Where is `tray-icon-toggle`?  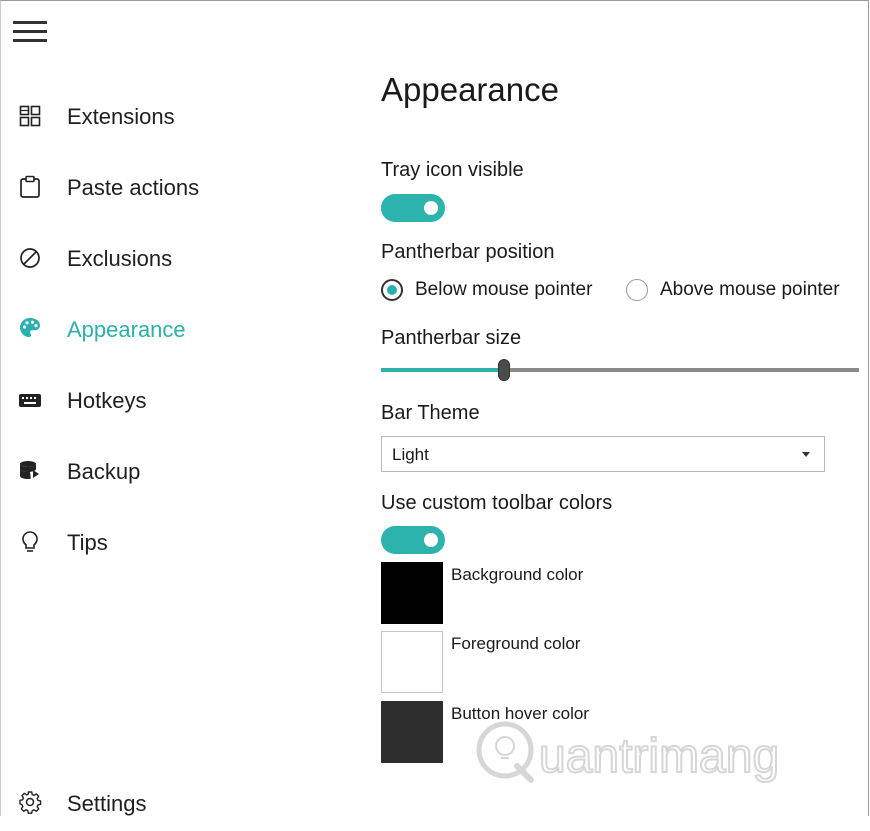 tray-icon-toggle is located at coordinates (413, 208).